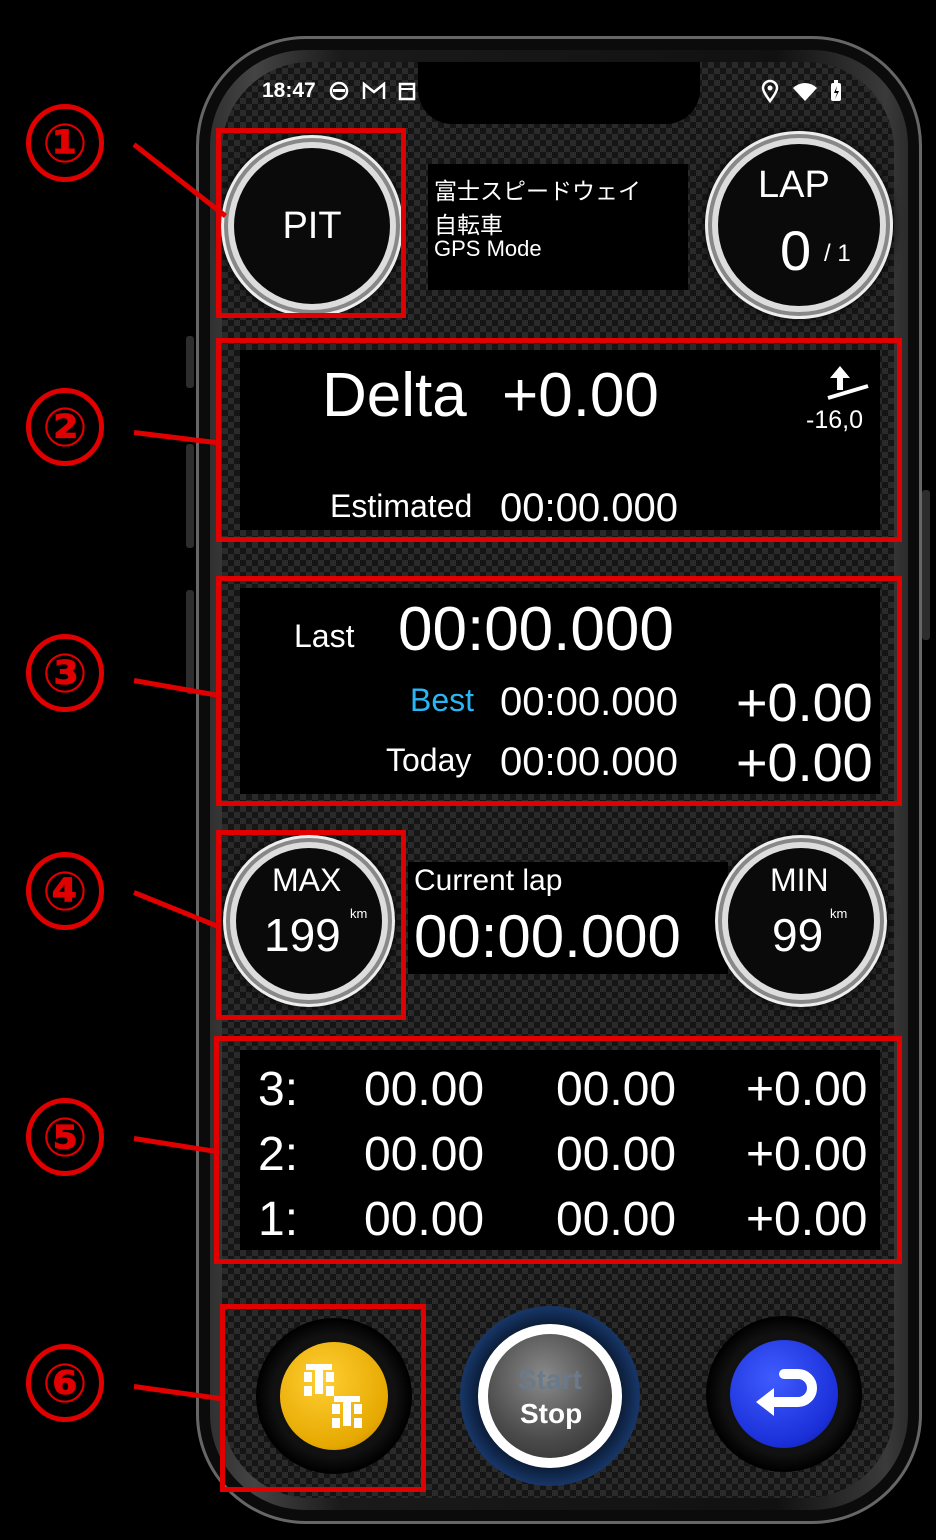 The image size is (936, 1540). What do you see at coordinates (836, 90) in the screenshot?
I see `battery-icon` at bounding box center [836, 90].